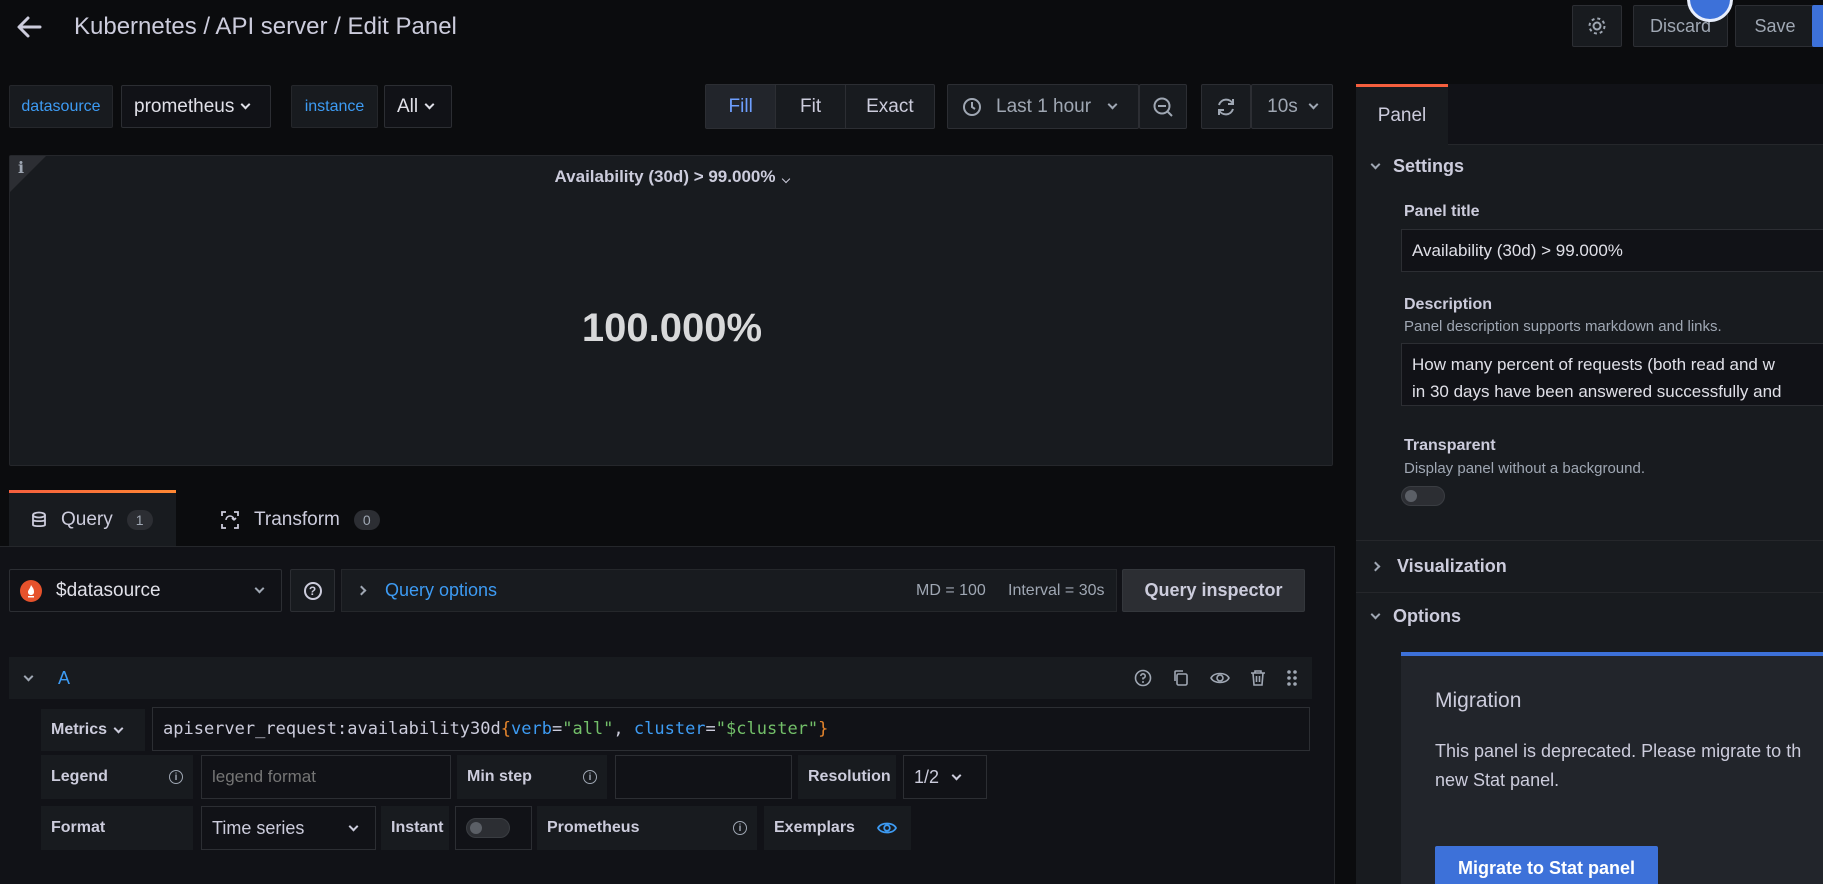 This screenshot has width=1823, height=884. I want to click on tab-transform: Transform 0, so click(310, 519).